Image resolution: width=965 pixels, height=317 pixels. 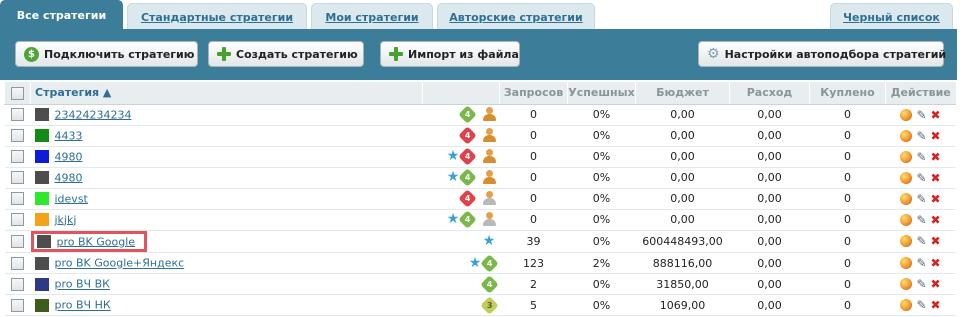 I want to click on strategy-link: jkjkj, so click(x=66, y=219).